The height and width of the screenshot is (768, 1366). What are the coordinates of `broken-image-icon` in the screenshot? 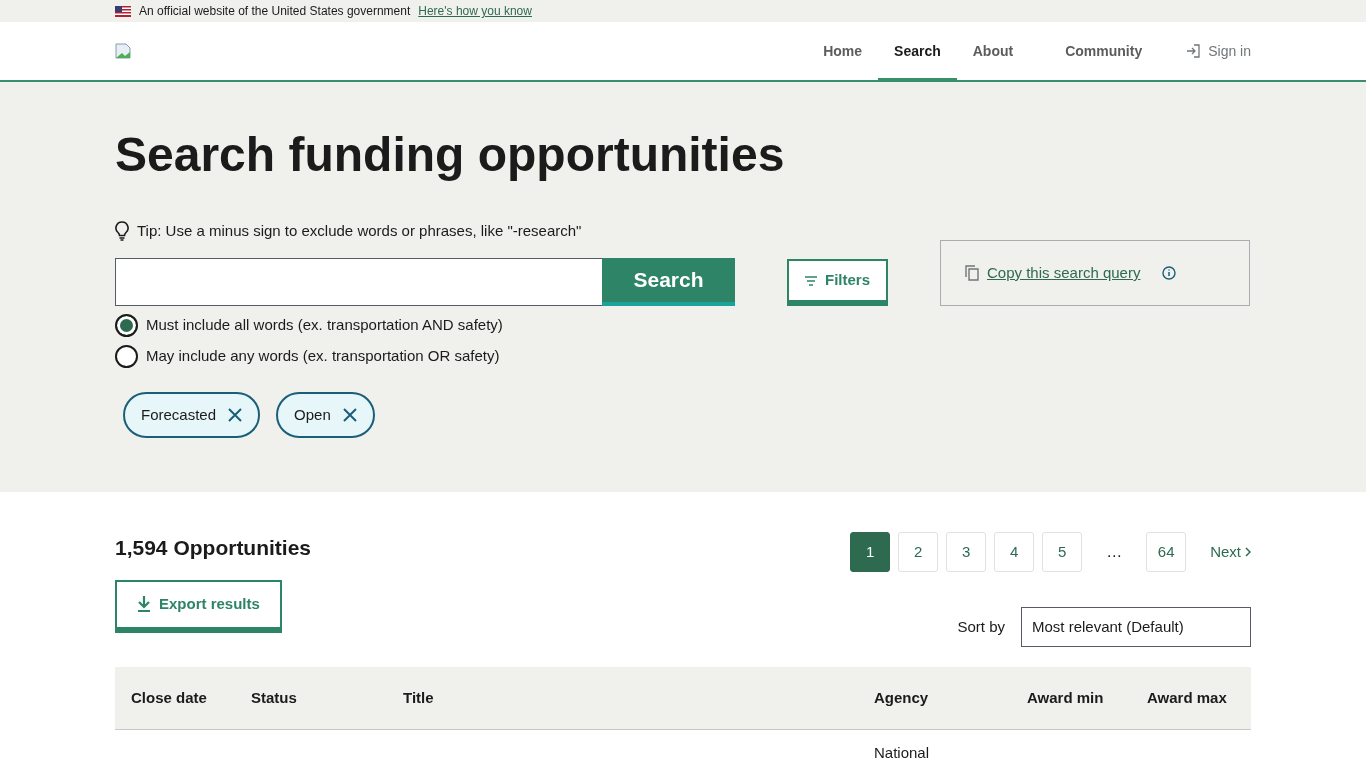 It's located at (123, 50).